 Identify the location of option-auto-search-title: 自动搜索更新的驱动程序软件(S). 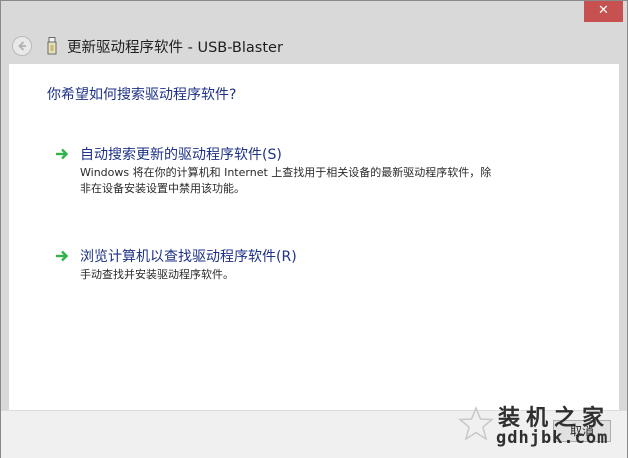
(181, 154).